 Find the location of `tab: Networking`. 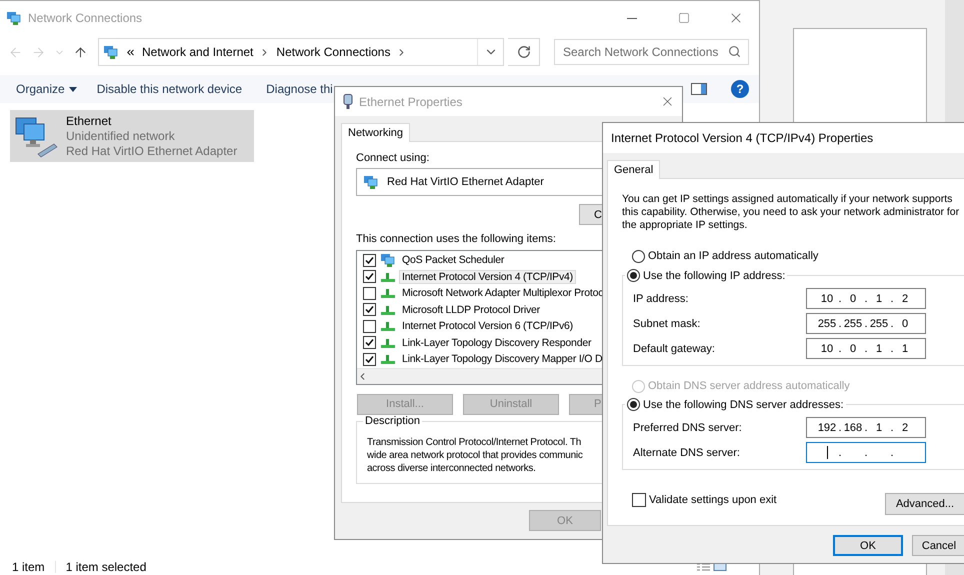

tab: Networking is located at coordinates (375, 132).